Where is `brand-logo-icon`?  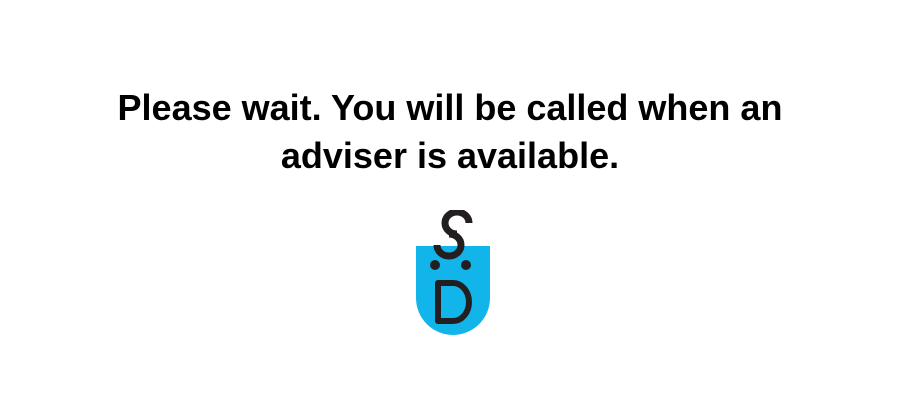 brand-logo-icon is located at coordinates (453, 273).